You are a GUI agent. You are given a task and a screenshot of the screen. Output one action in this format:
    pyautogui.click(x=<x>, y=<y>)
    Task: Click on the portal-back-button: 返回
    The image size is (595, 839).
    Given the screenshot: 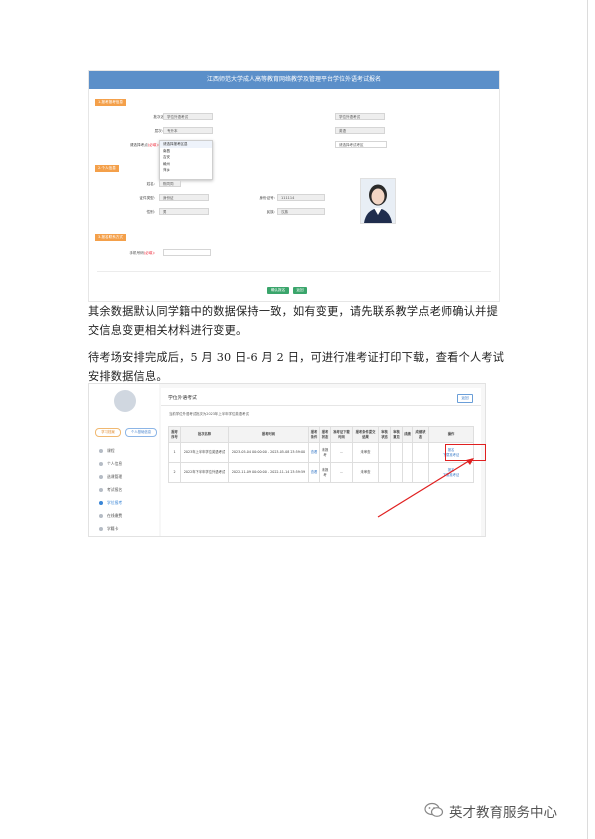 What is the action you would take?
    pyautogui.click(x=465, y=398)
    